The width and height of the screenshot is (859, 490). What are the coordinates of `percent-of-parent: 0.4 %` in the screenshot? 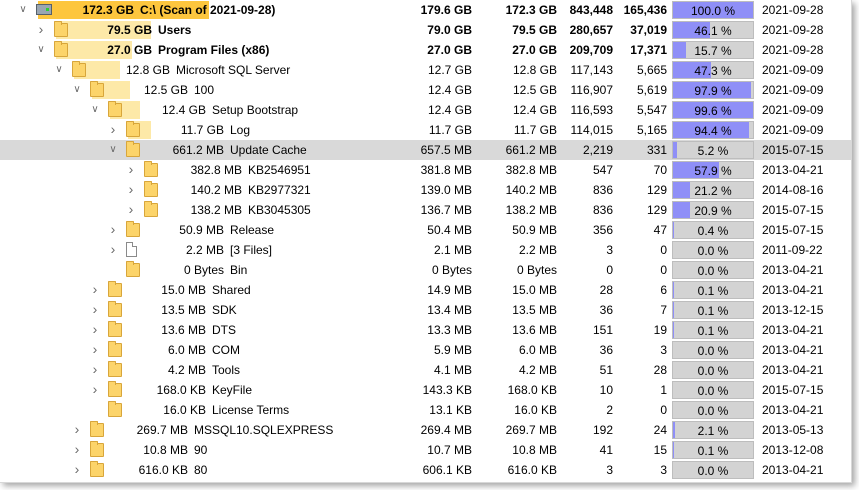 It's located at (713, 230).